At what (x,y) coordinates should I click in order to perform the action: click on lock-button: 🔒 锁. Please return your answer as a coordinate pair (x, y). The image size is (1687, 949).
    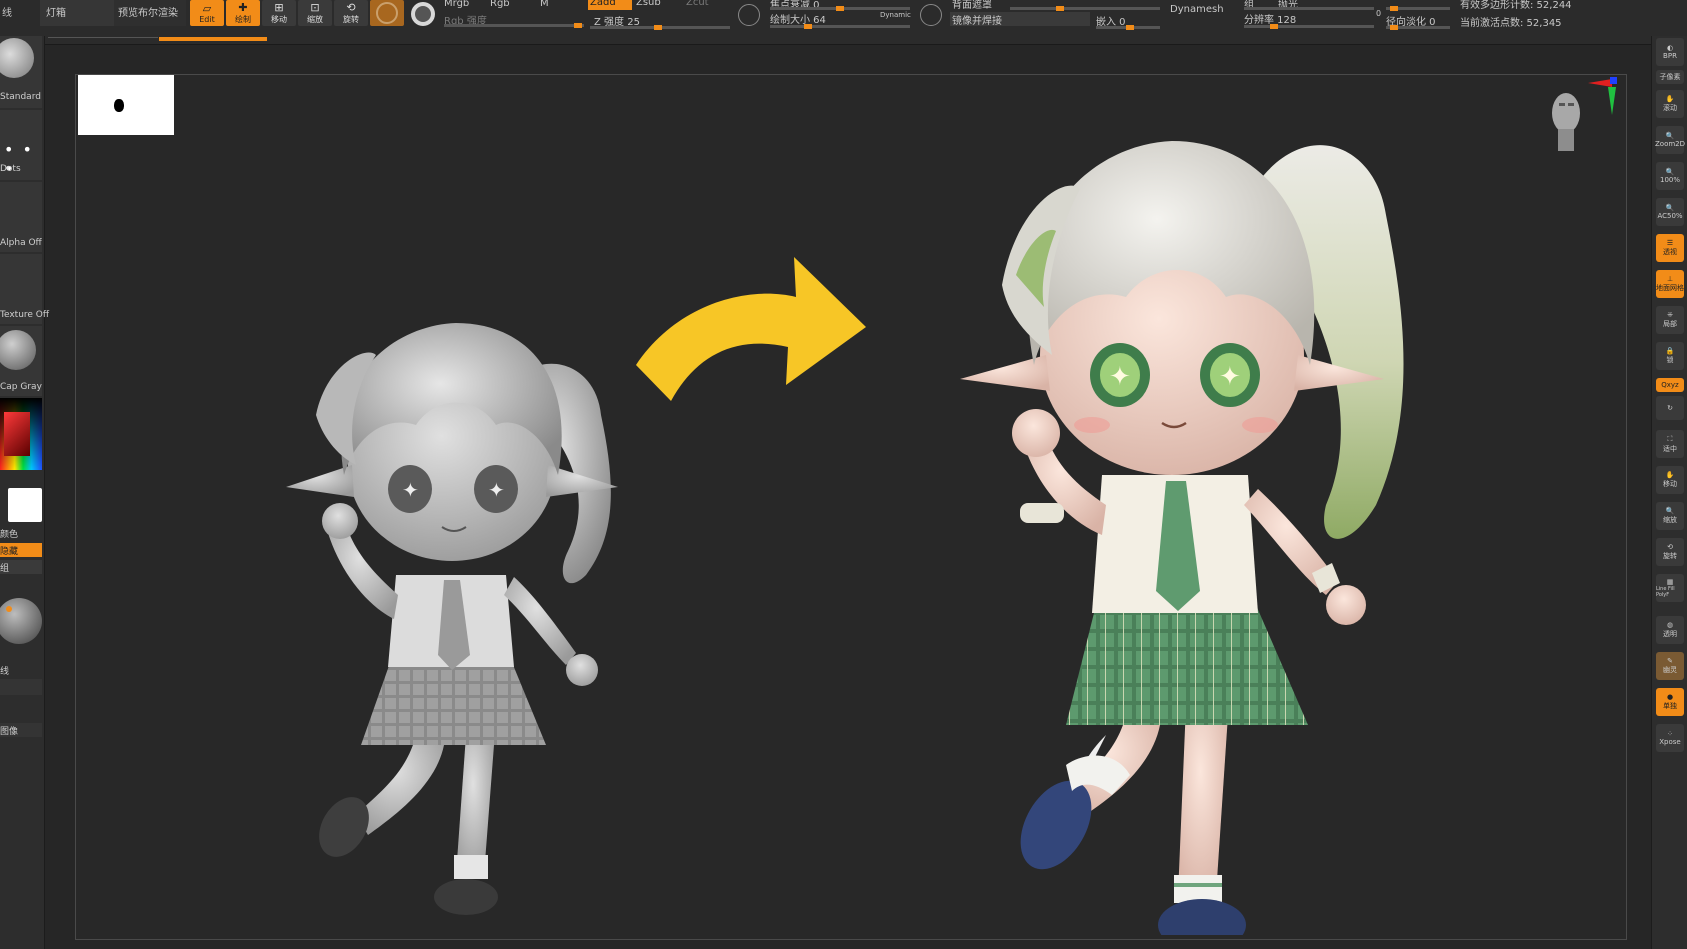
    Looking at the image, I should click on (1670, 356).